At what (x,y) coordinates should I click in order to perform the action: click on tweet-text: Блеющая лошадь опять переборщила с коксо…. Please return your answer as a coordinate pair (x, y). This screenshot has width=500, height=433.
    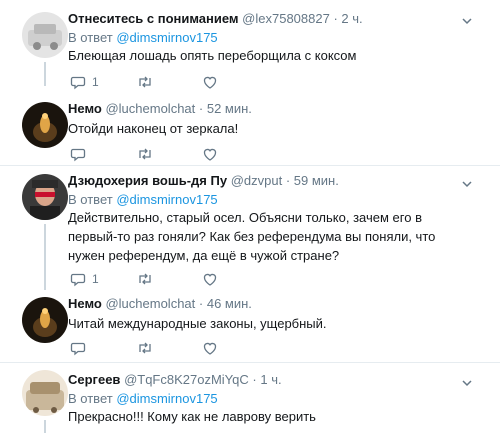
    Looking at the image, I should click on (212, 55).